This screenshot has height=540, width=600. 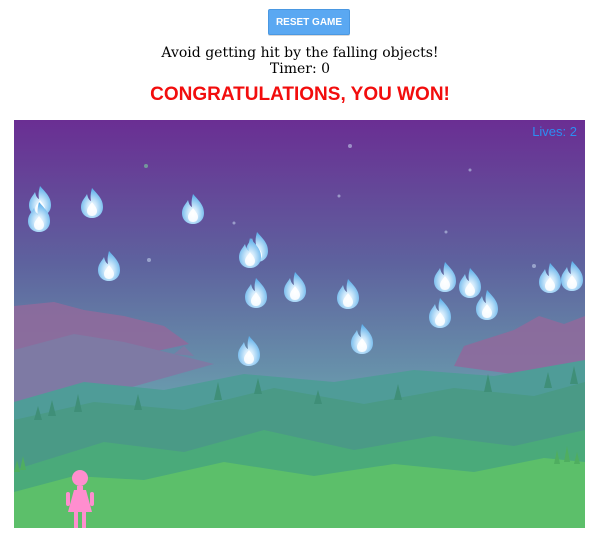 What do you see at coordinates (300, 94) in the screenshot?
I see `win-message: CONGRATULATIONS, YOU WON!` at bounding box center [300, 94].